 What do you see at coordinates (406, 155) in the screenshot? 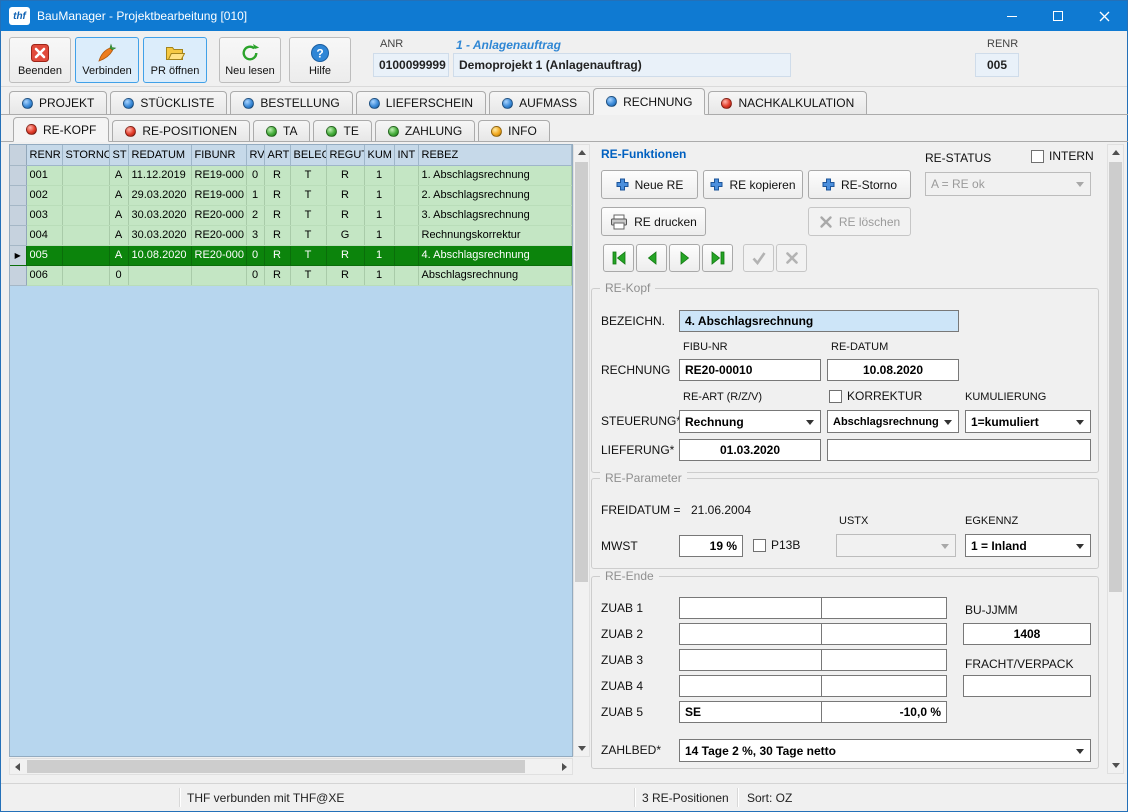
I see `column-header-int: INT` at bounding box center [406, 155].